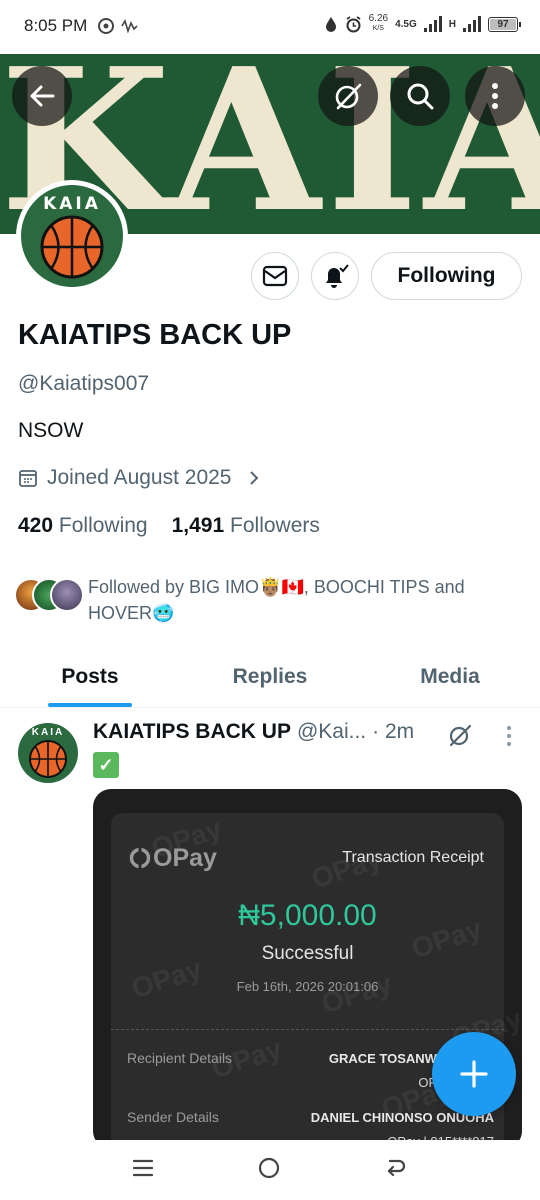  I want to click on system-nav-bar, so click(270, 1170).